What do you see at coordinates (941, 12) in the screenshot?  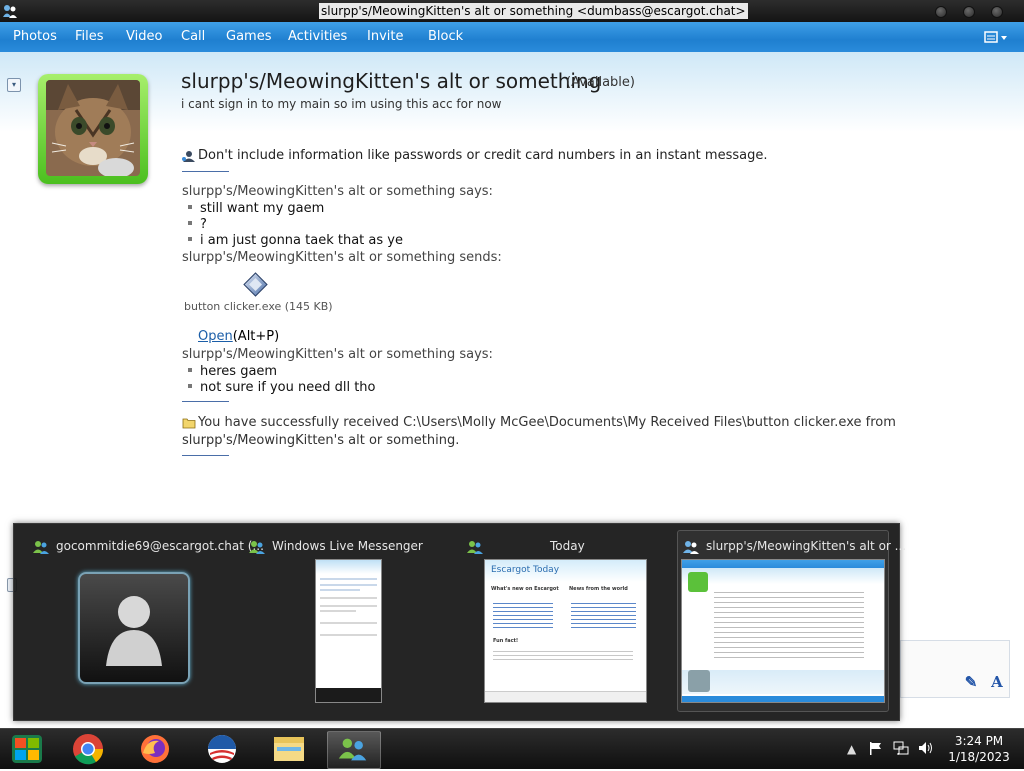 I see `minimize-button` at bounding box center [941, 12].